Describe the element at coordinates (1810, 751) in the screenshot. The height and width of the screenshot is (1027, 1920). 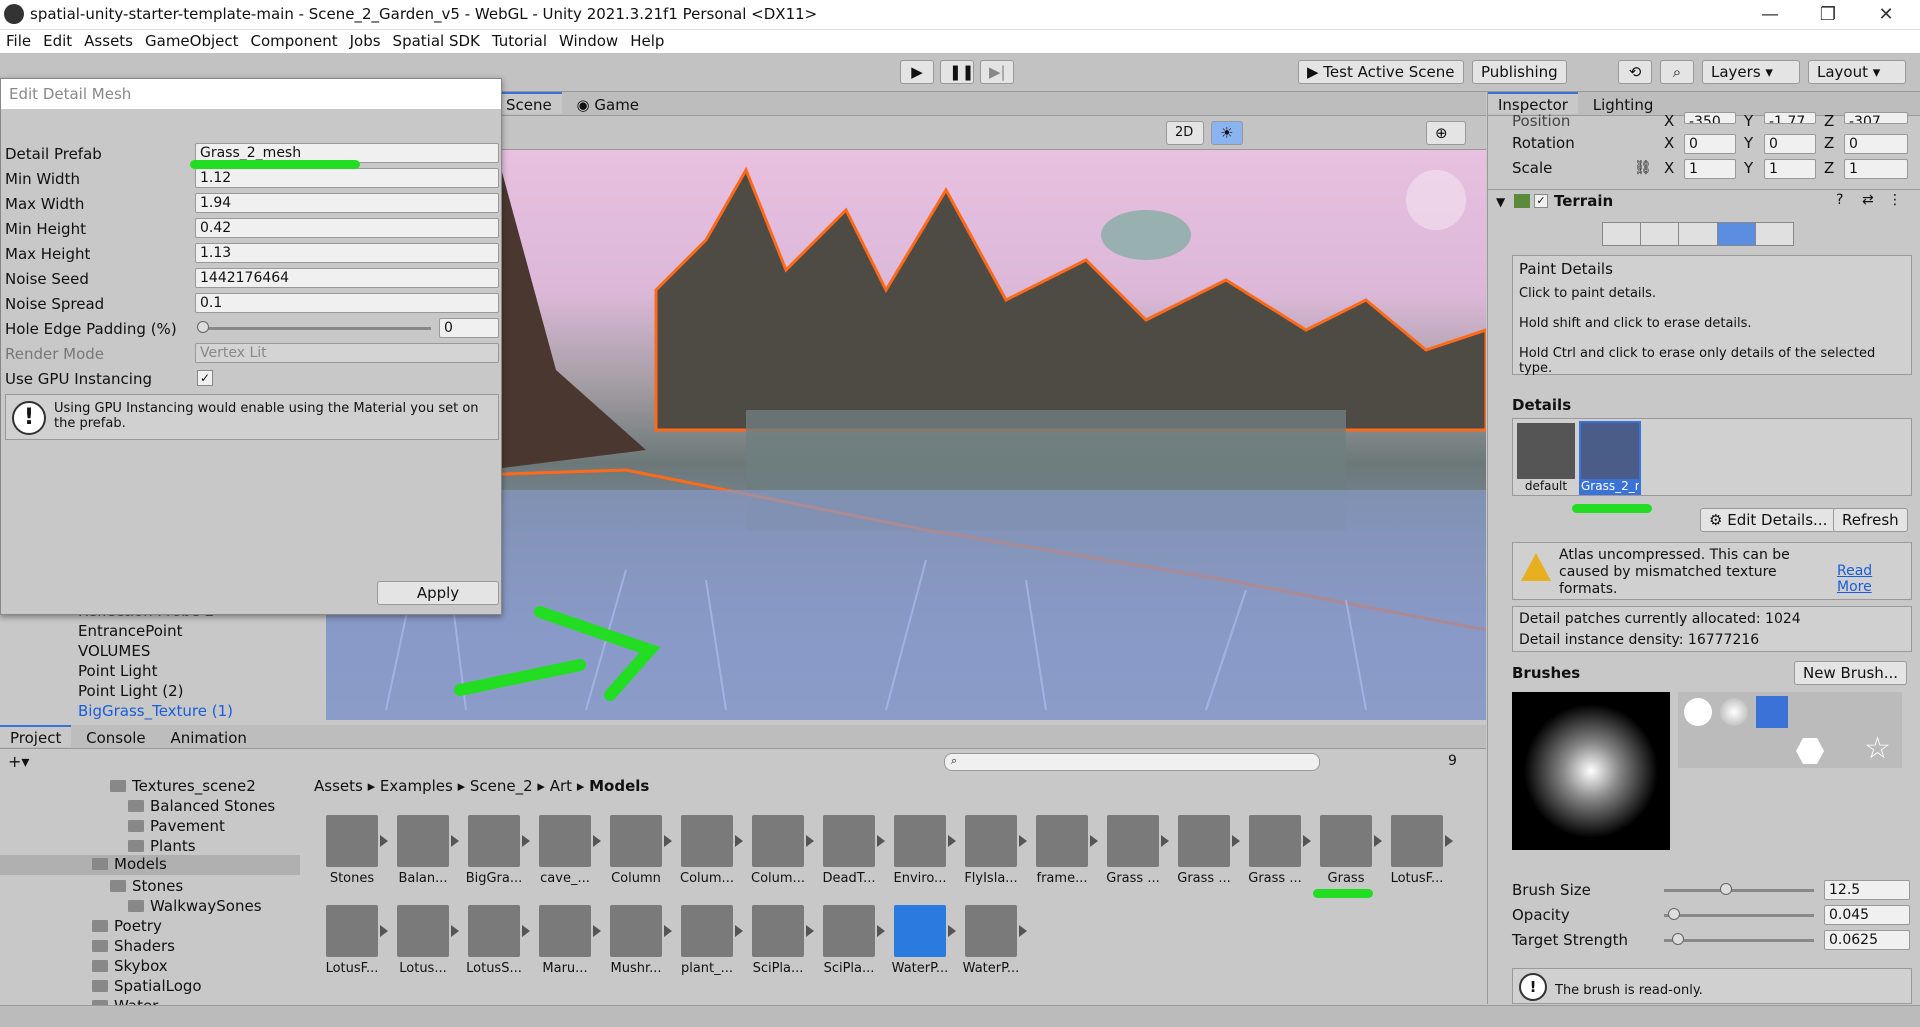
I see `hexagon-brush-icon` at that location.